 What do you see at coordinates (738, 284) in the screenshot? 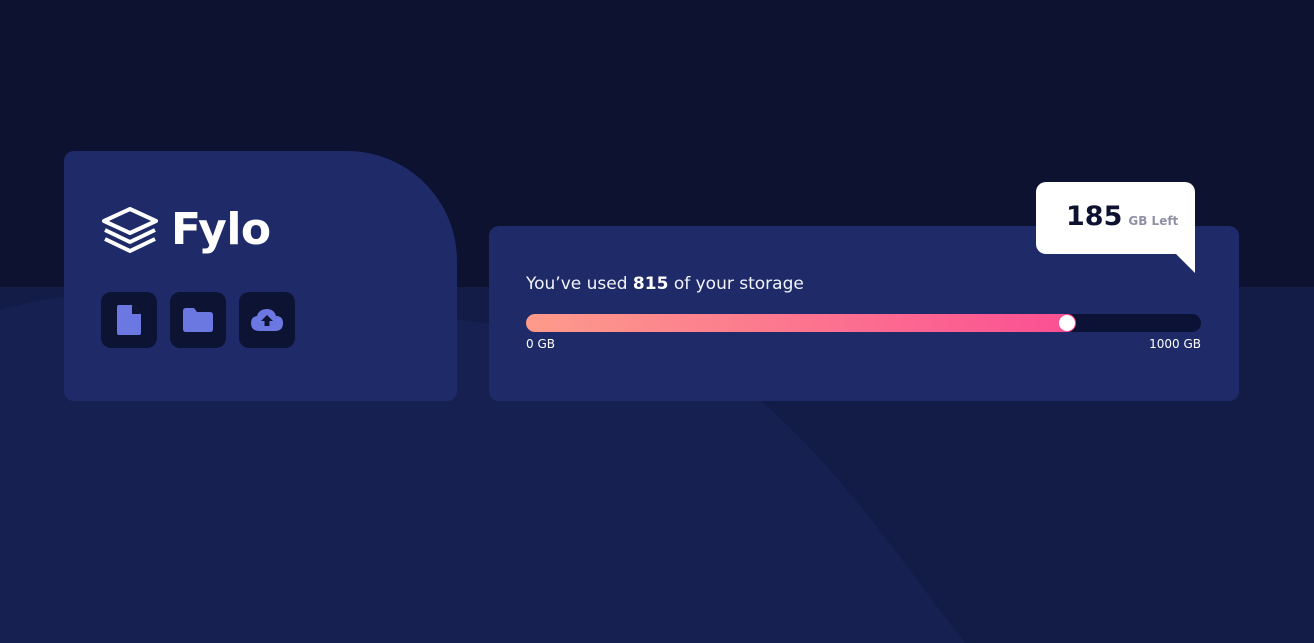
I see `usage-suffix: of your storage` at bounding box center [738, 284].